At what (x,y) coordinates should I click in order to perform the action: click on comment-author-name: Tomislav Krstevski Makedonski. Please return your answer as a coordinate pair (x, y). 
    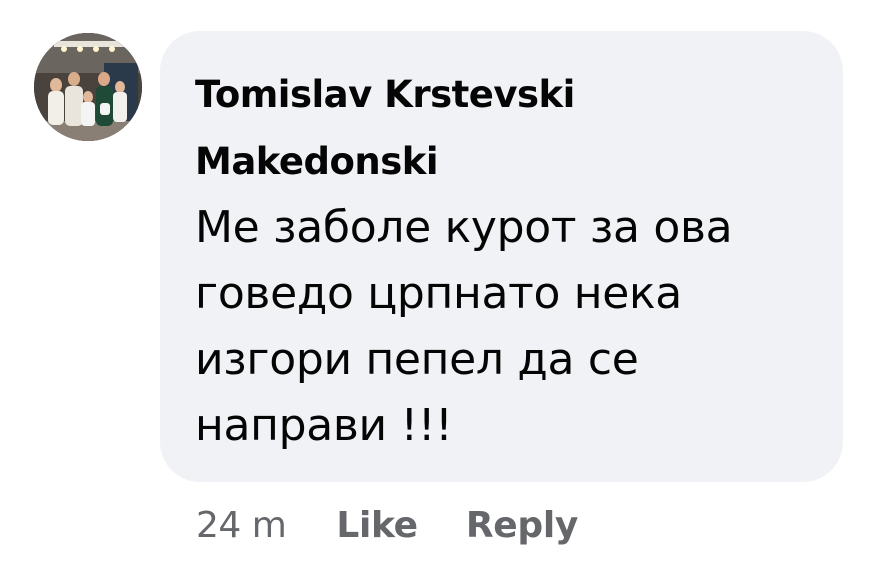
    Looking at the image, I should click on (455, 128).